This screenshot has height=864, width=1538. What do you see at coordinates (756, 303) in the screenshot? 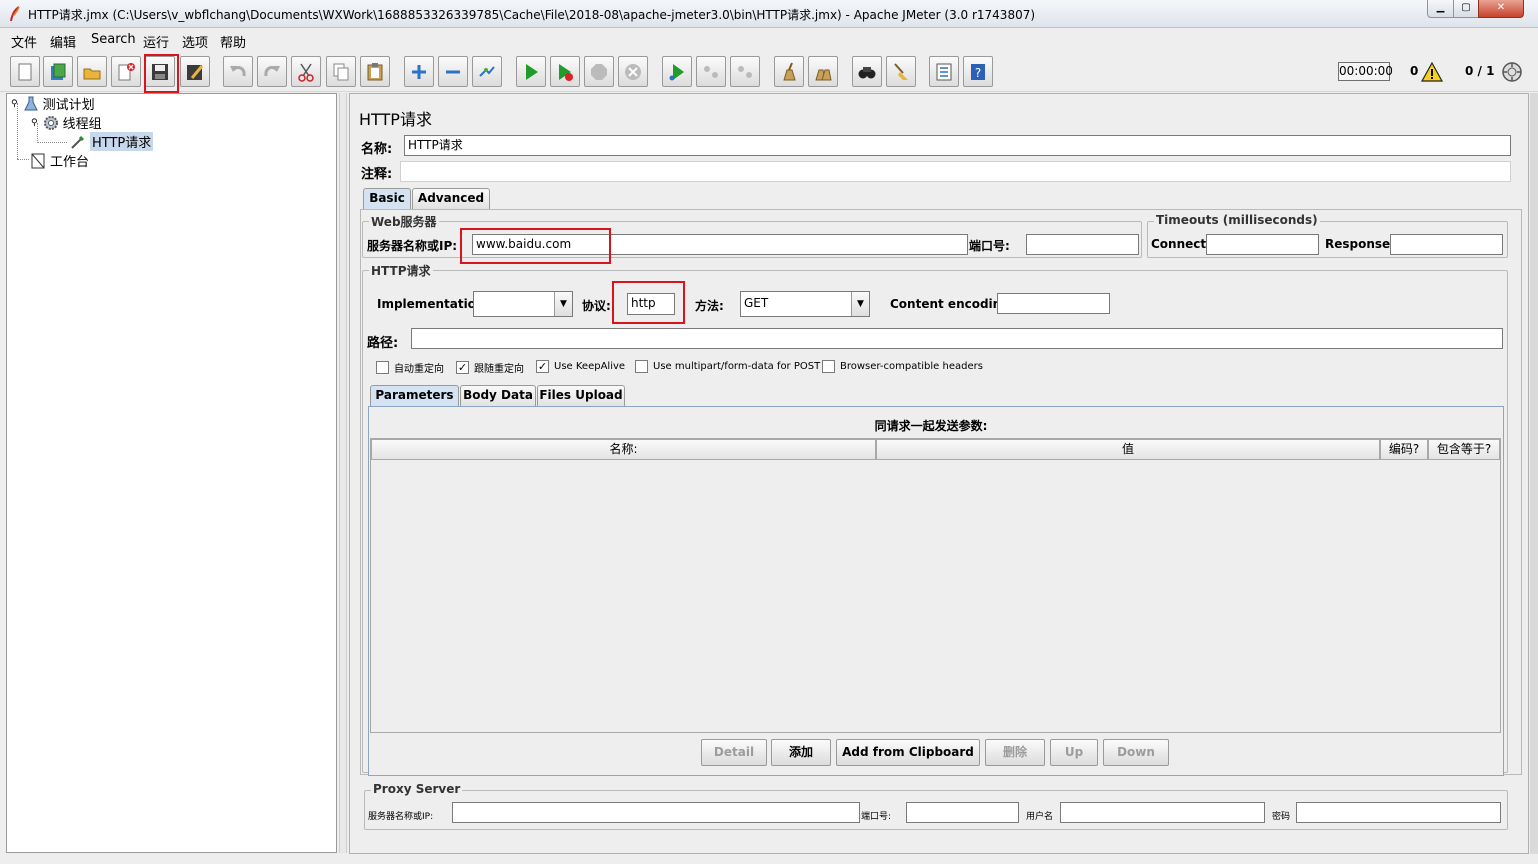
I see `method-value: GET` at bounding box center [756, 303].